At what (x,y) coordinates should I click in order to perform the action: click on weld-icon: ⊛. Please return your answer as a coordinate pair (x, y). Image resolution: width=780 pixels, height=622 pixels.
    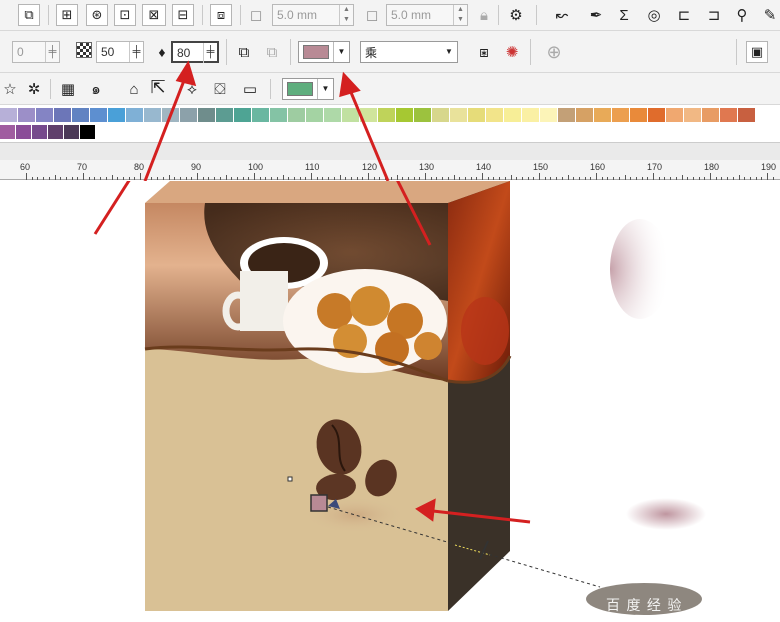
    Looking at the image, I should click on (97, 15).